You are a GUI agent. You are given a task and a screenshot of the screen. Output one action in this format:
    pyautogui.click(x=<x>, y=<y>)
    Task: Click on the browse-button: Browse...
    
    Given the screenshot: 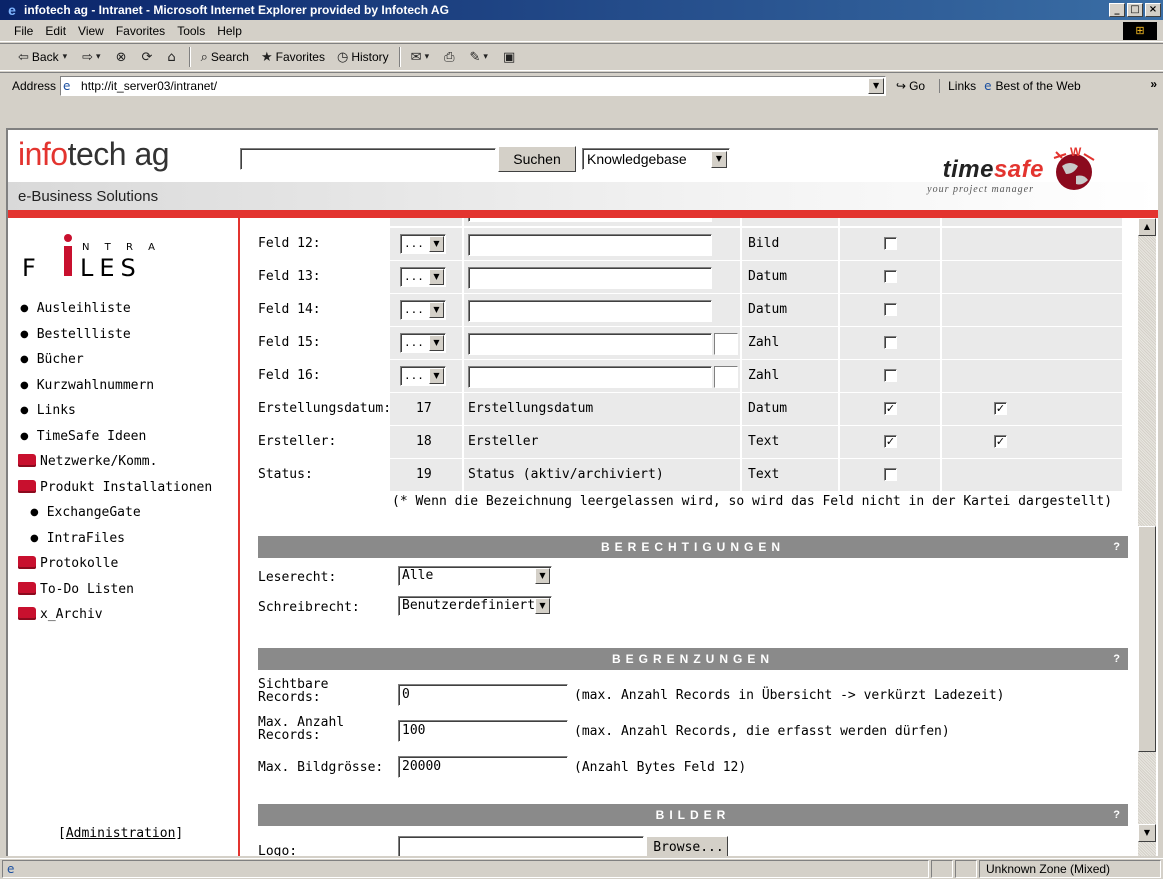 What is the action you would take?
    pyautogui.click(x=687, y=846)
    